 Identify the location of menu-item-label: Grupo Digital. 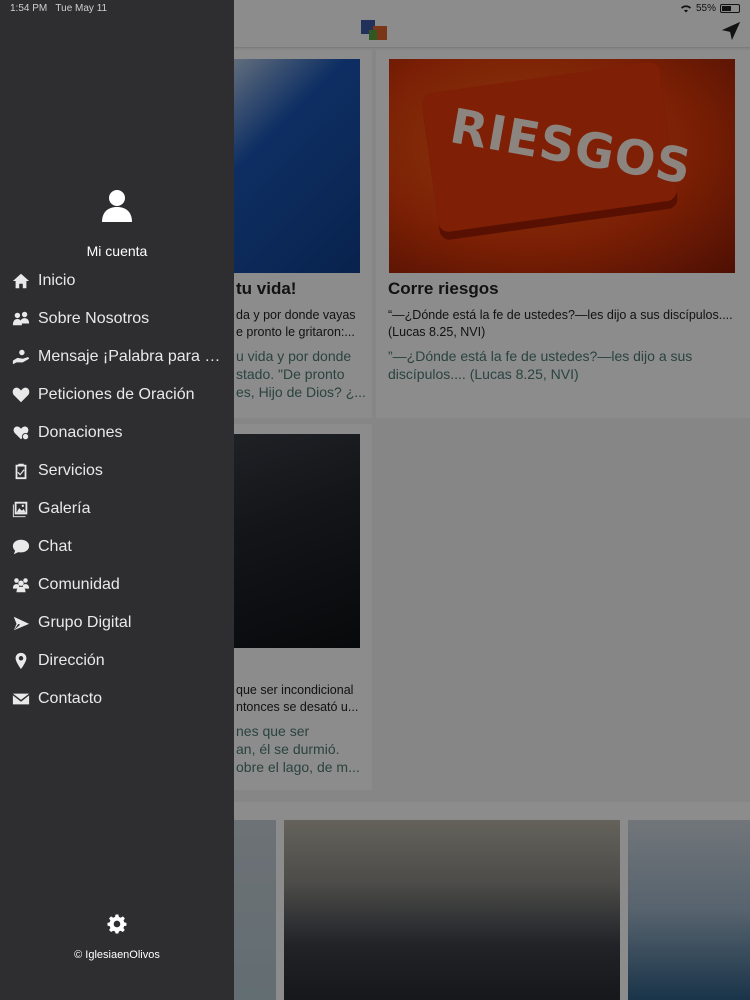
(85, 622).